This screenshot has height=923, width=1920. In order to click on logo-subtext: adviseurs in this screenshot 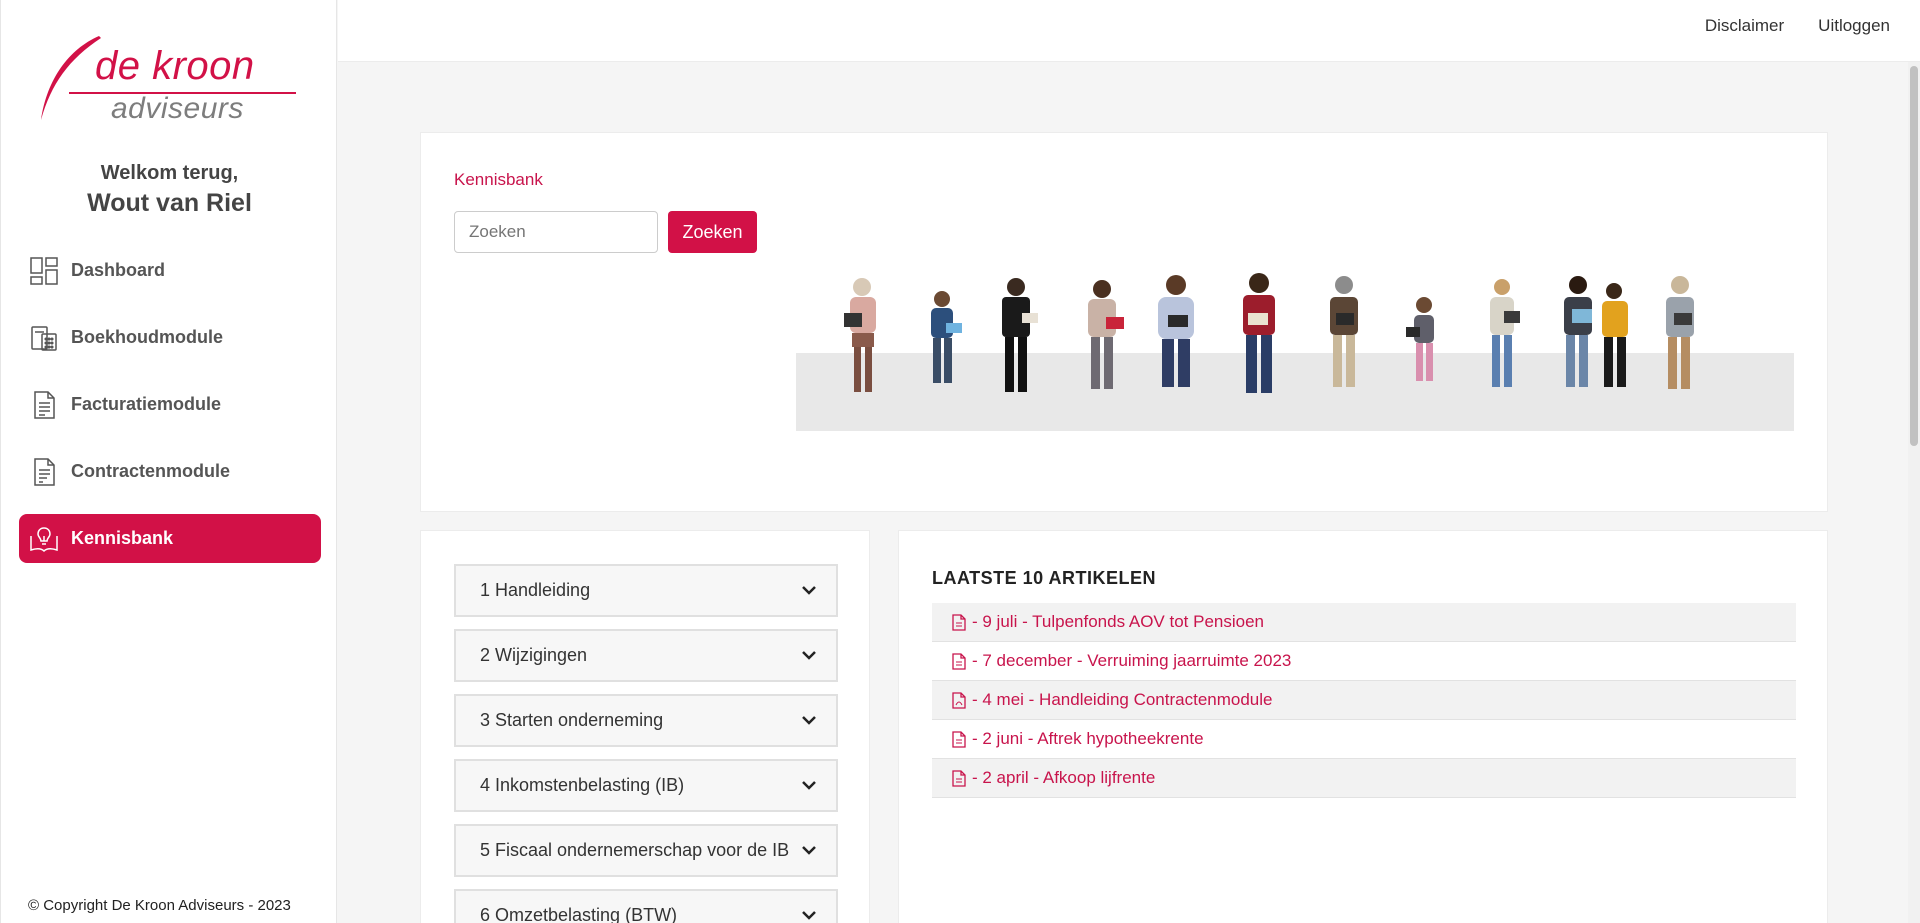, I will do `click(177, 108)`.